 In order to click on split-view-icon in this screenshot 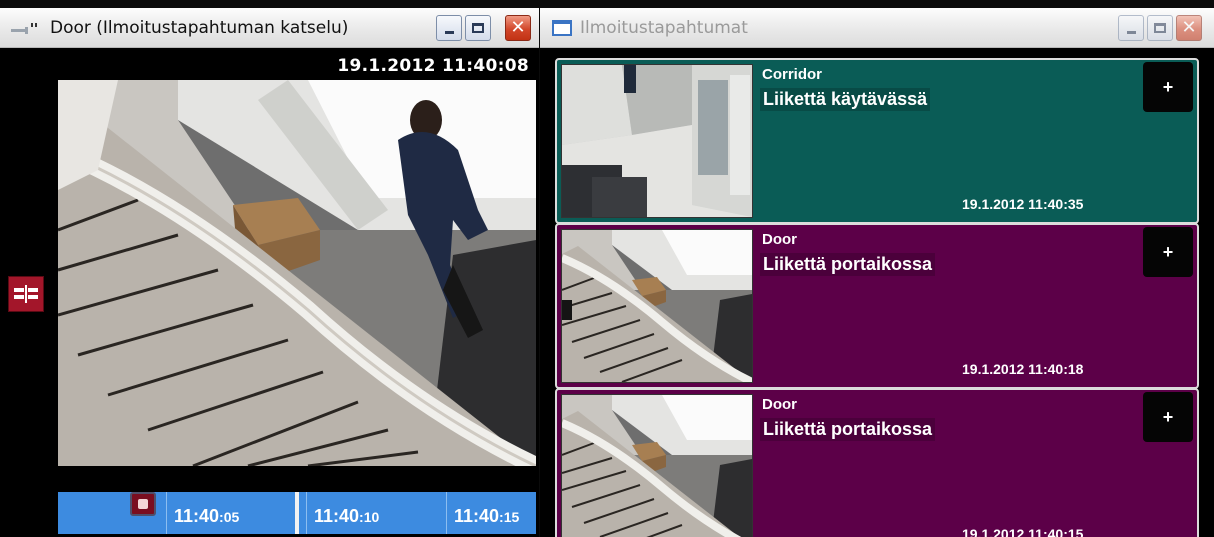, I will do `click(26, 294)`.